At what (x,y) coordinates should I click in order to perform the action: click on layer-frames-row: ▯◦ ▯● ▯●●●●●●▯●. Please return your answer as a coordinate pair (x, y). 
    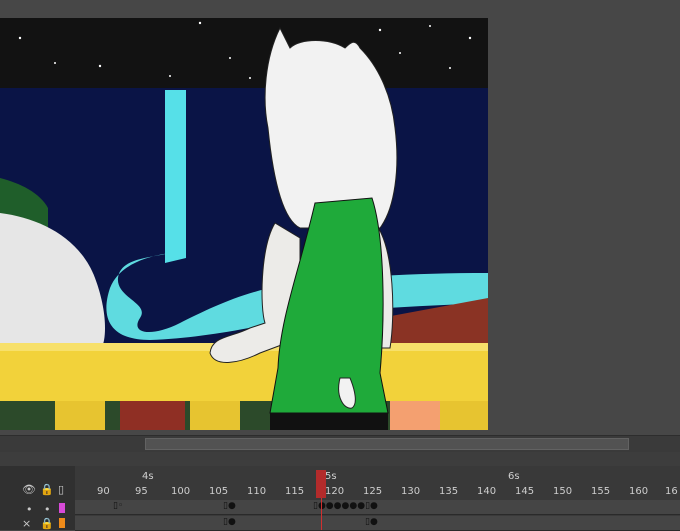
    Looking at the image, I should click on (377, 507).